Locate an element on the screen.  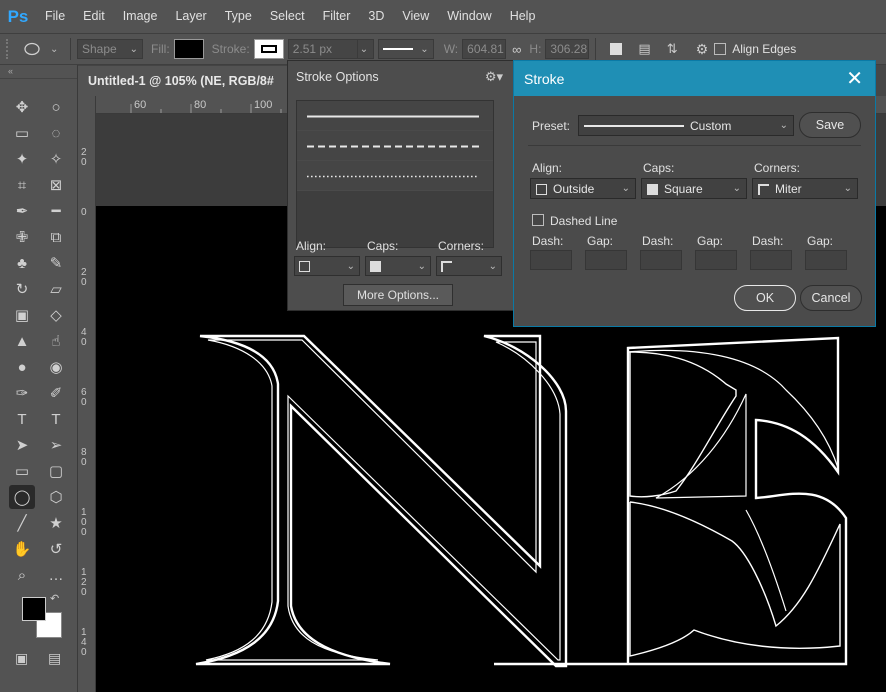
align-select-mini: ⌄ is located at coordinates (327, 266).